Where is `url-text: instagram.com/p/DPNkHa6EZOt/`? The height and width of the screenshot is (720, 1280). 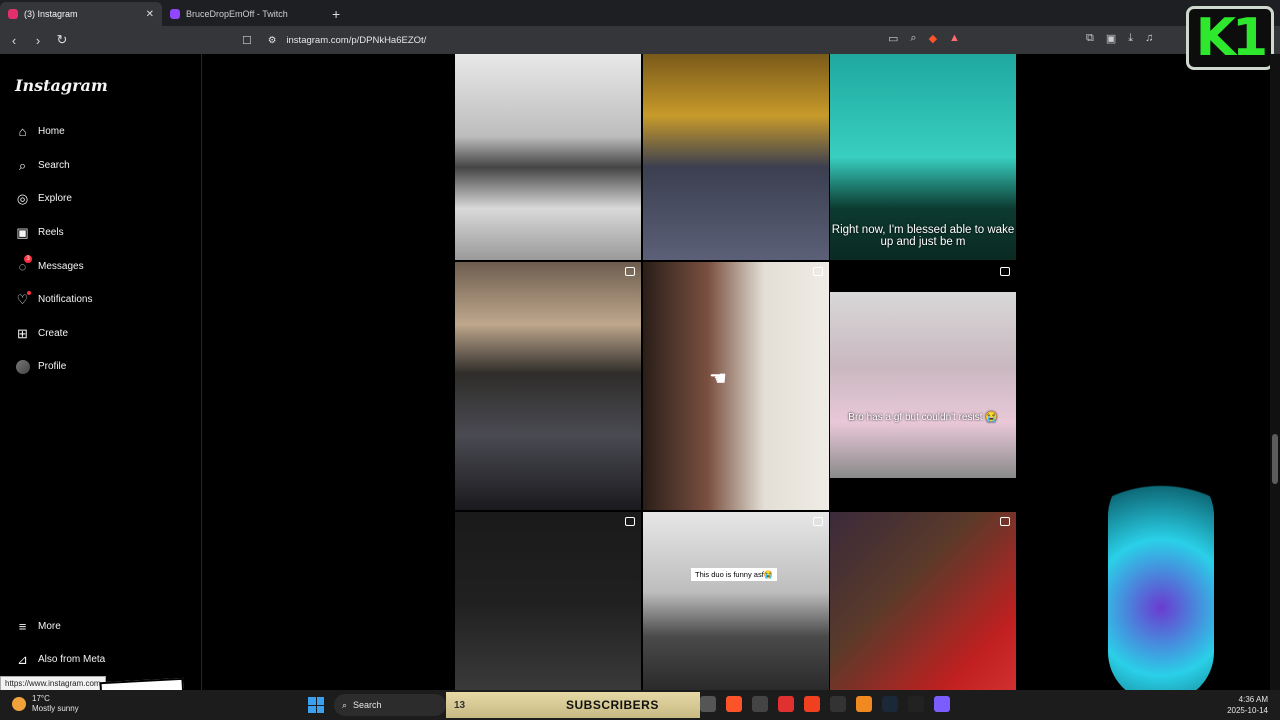 url-text: instagram.com/p/DPNkHa6EZOt/ is located at coordinates (356, 40).